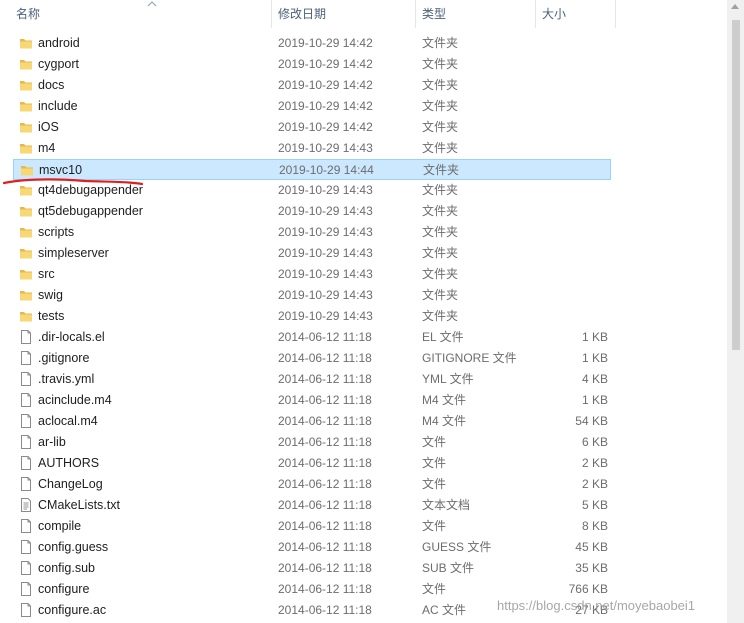  I want to click on file-row: iOS 2019-10-29 14:42 文件夹, so click(312, 127).